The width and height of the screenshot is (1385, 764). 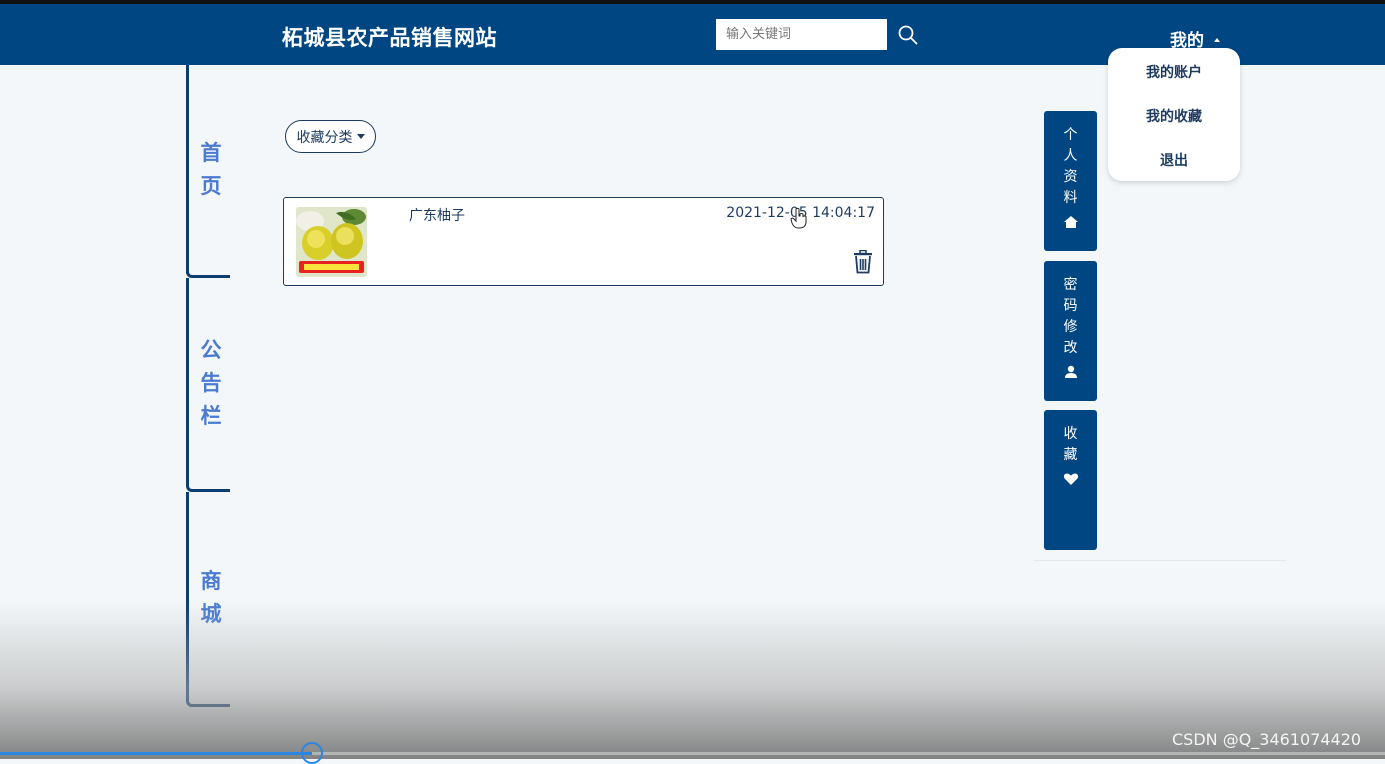 What do you see at coordinates (908, 35) in the screenshot?
I see `search-icon` at bounding box center [908, 35].